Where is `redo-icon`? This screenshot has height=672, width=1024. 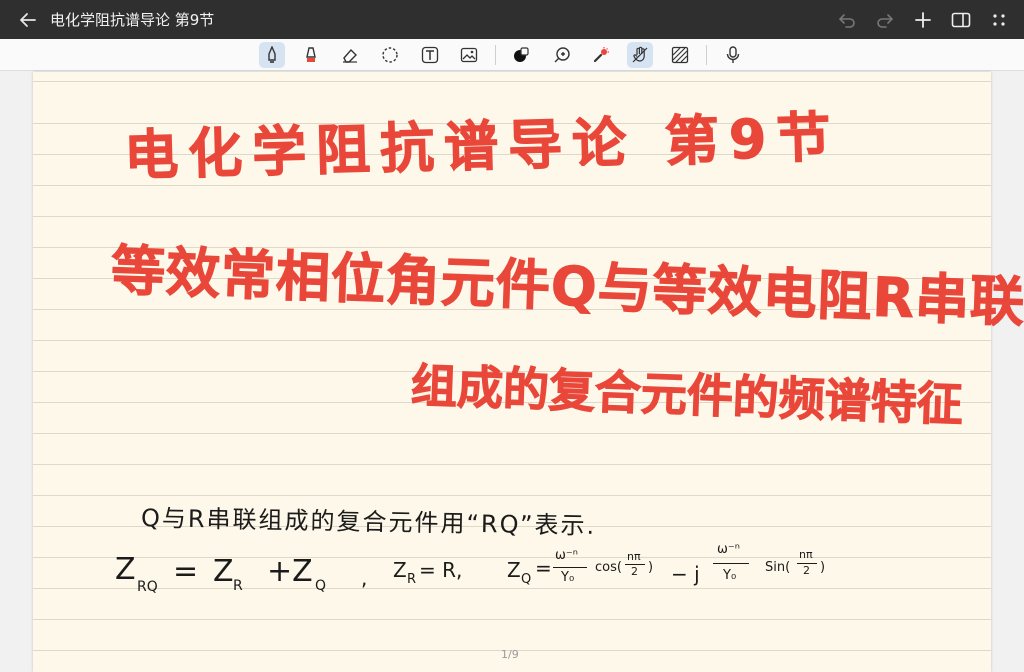 redo-icon is located at coordinates (885, 20).